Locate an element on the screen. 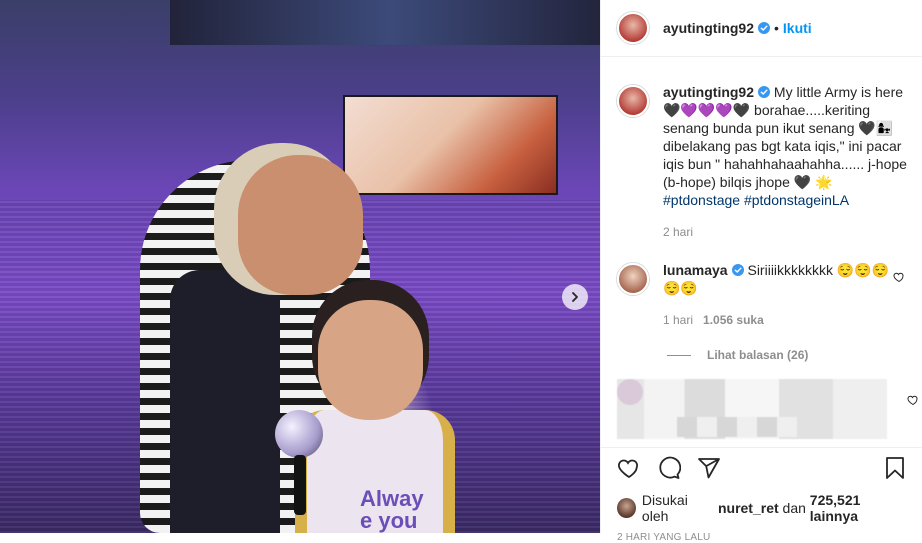 The height and width of the screenshot is (543, 922). share-button is located at coordinates (709, 468).